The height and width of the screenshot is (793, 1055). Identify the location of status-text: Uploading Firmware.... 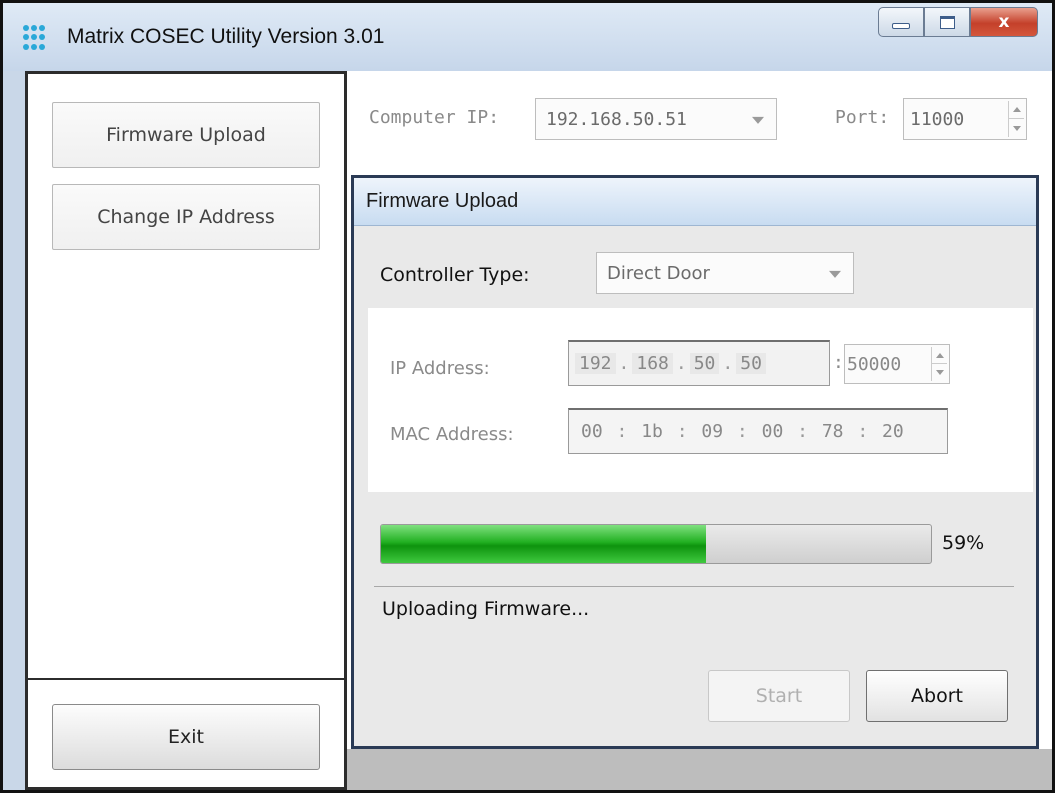
(486, 609).